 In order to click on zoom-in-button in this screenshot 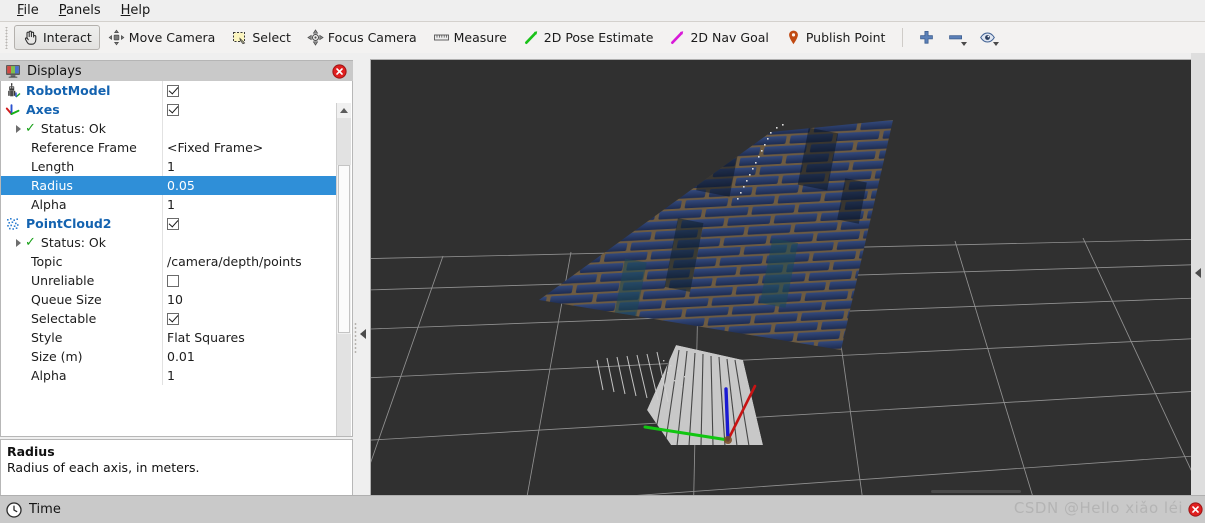, I will do `click(926, 37)`.